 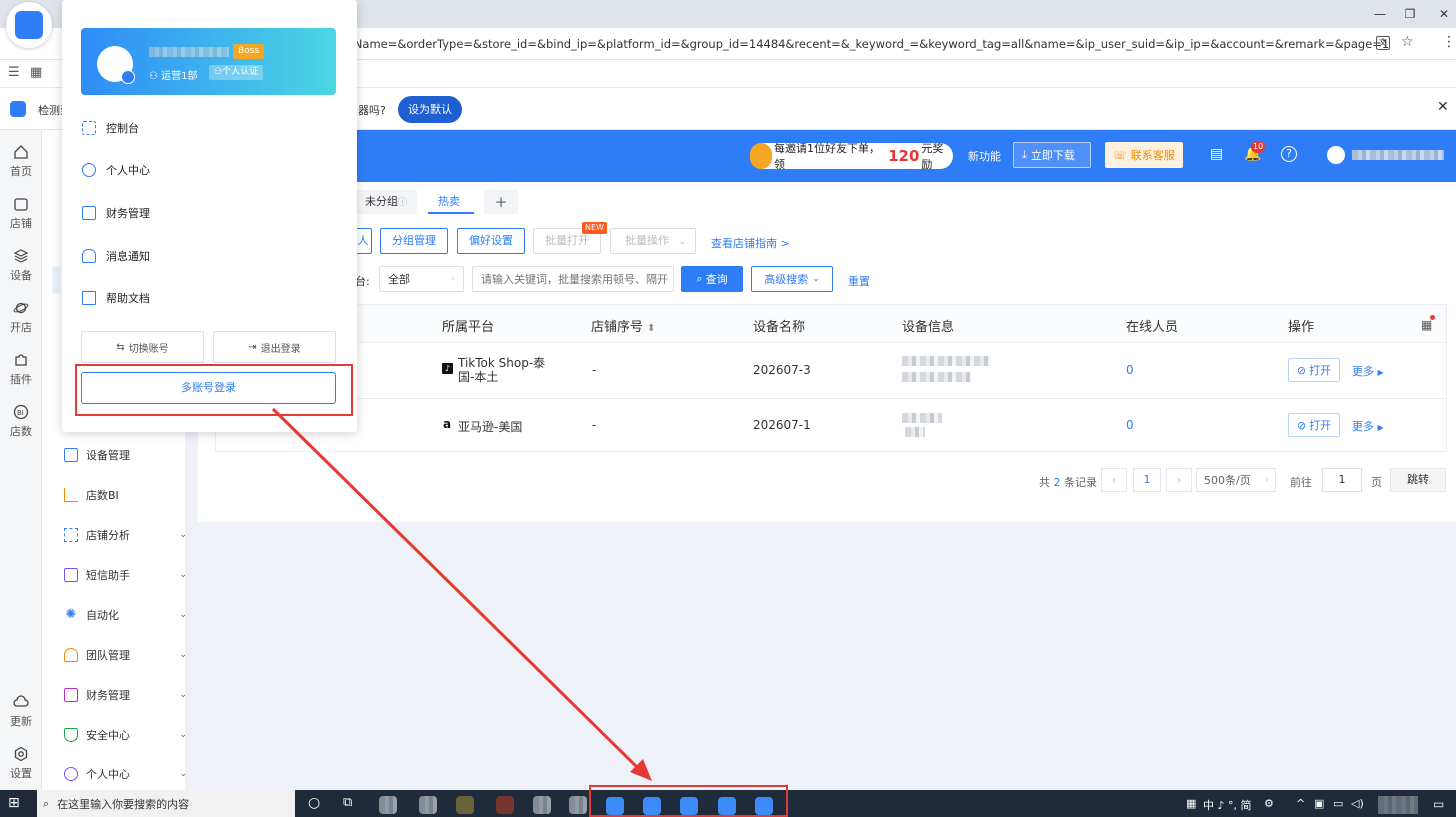 What do you see at coordinates (1418, 480) in the screenshot?
I see `jump-button: 跳转` at bounding box center [1418, 480].